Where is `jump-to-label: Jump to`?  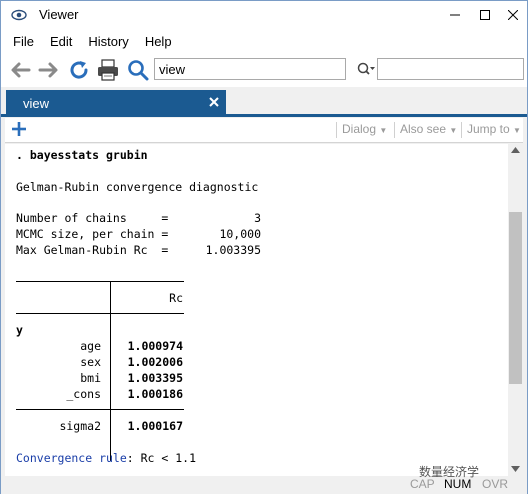
jump-to-label: Jump to is located at coordinates (488, 129).